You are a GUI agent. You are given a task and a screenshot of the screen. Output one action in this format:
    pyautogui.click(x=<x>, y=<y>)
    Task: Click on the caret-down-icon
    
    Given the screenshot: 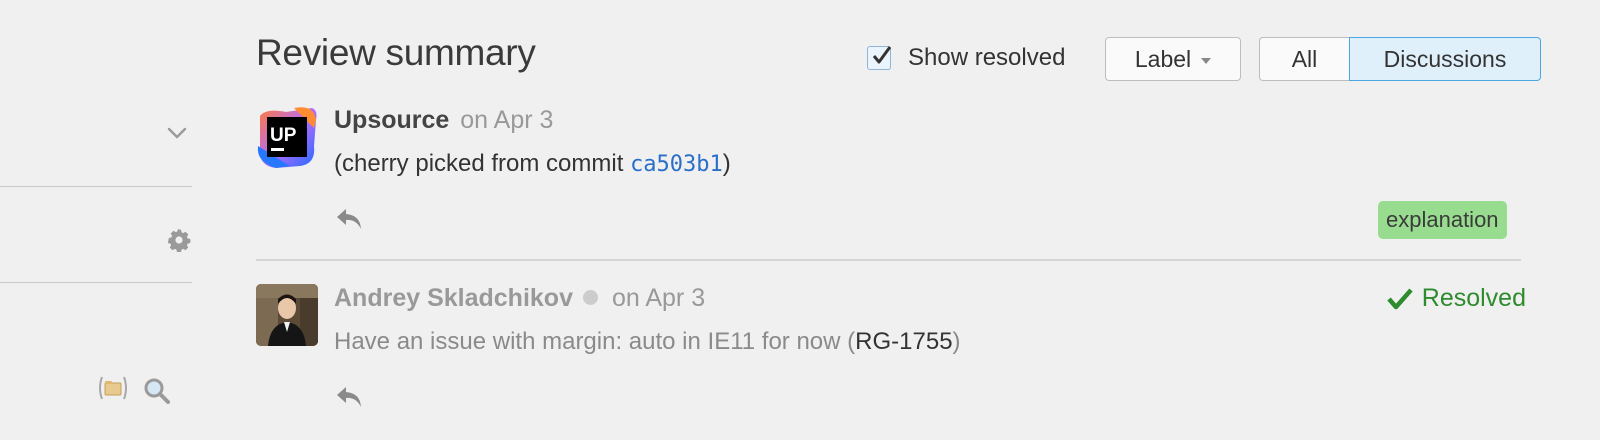 What is the action you would take?
    pyautogui.click(x=1206, y=60)
    